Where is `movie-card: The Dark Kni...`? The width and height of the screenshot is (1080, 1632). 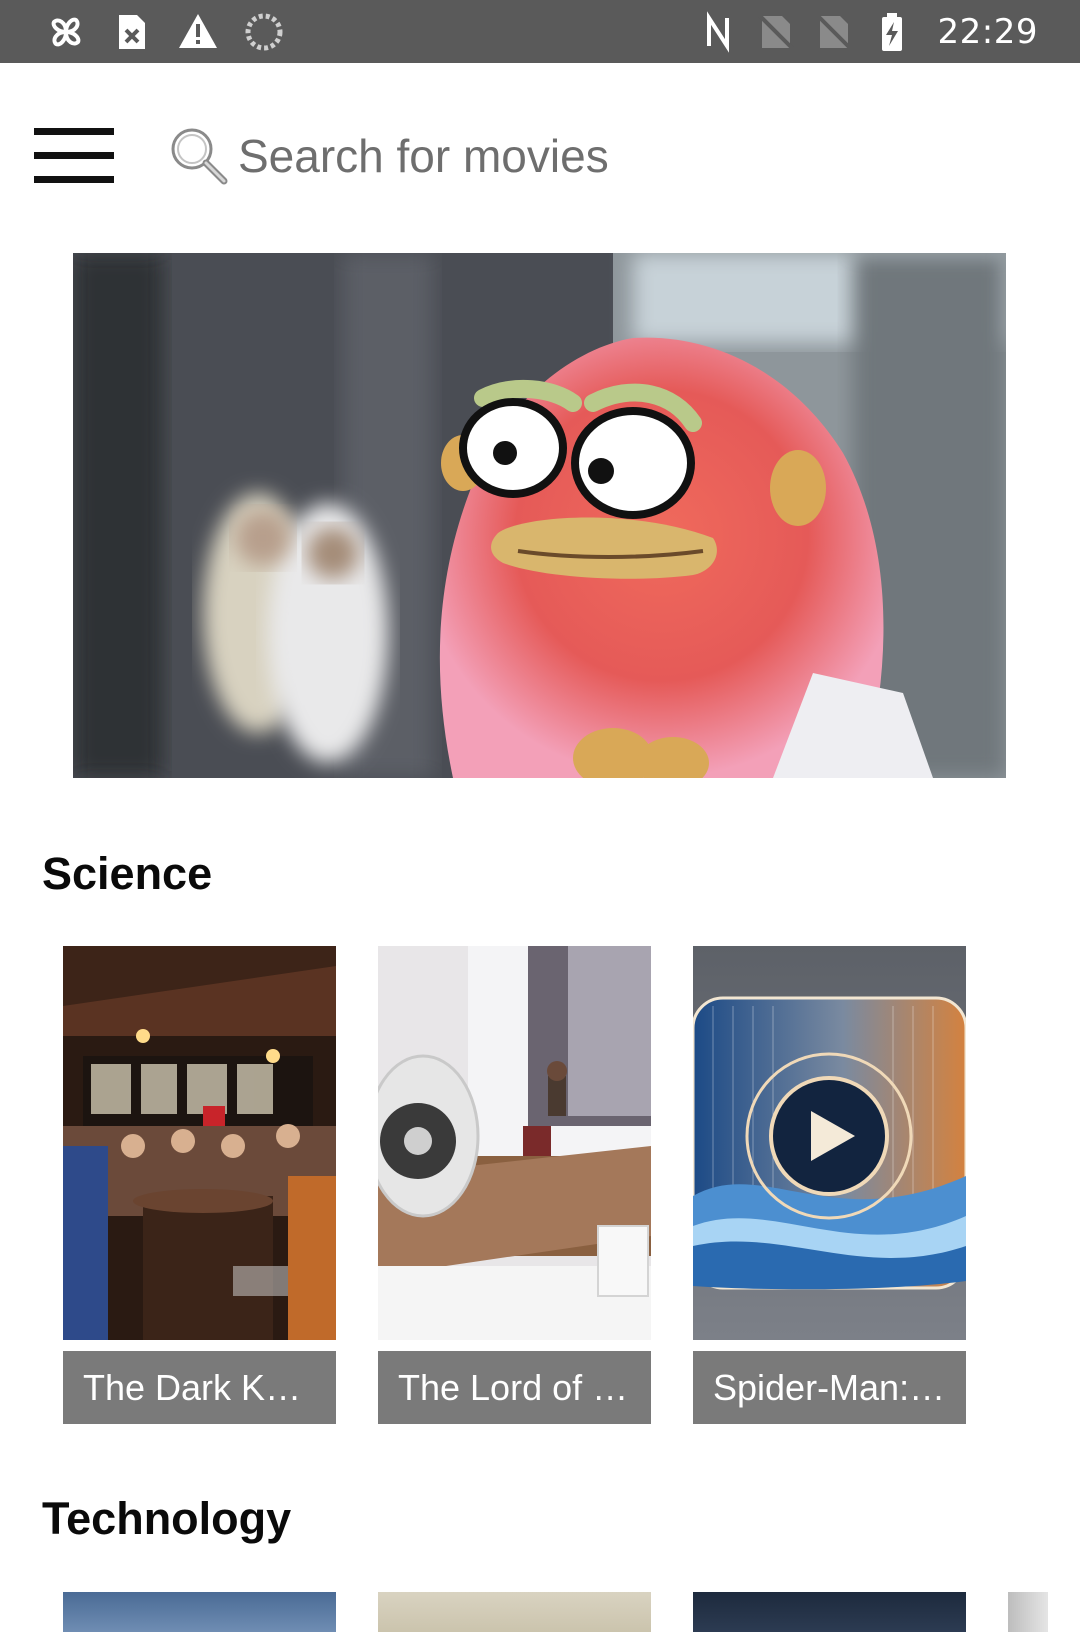
movie-card: The Dark Kni... is located at coordinates (199, 1185).